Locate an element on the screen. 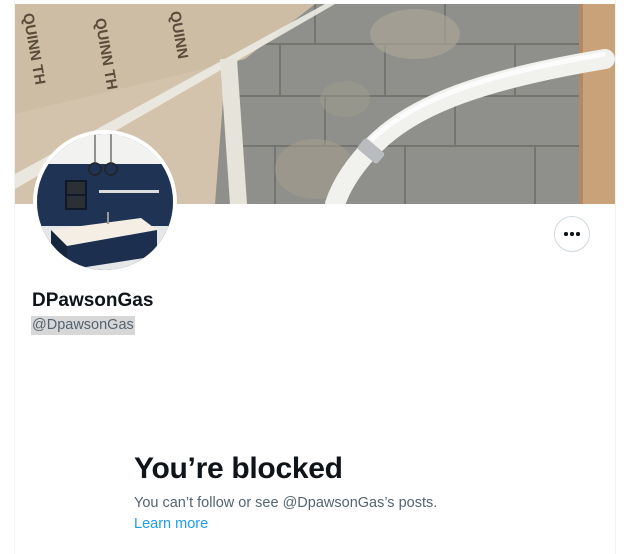  learn-more-link: Learn more is located at coordinates (171, 524).